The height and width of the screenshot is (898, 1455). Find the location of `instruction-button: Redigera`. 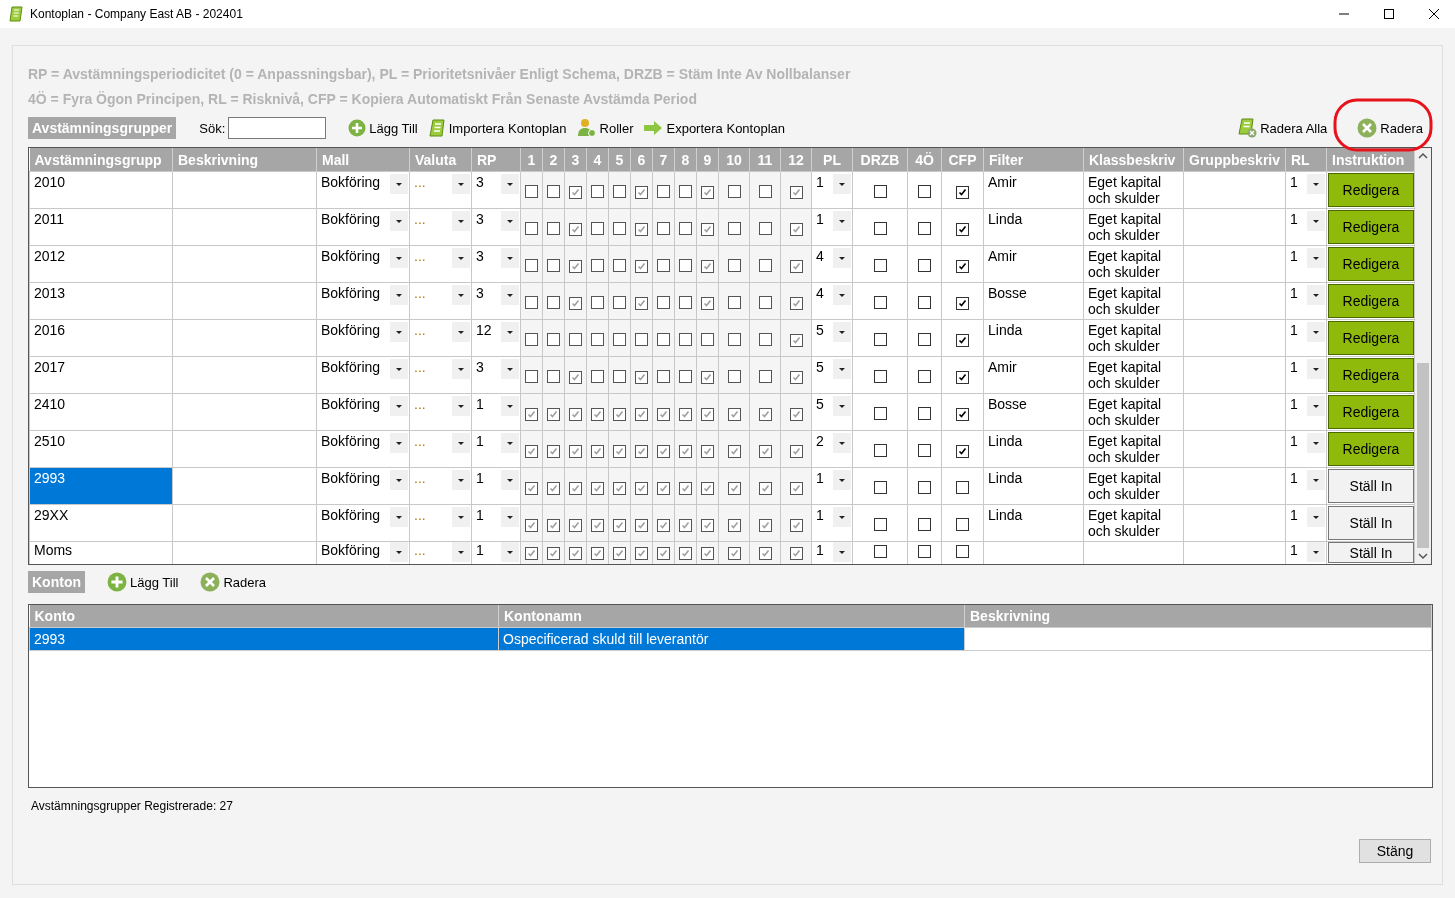

instruction-button: Redigera is located at coordinates (1371, 412).